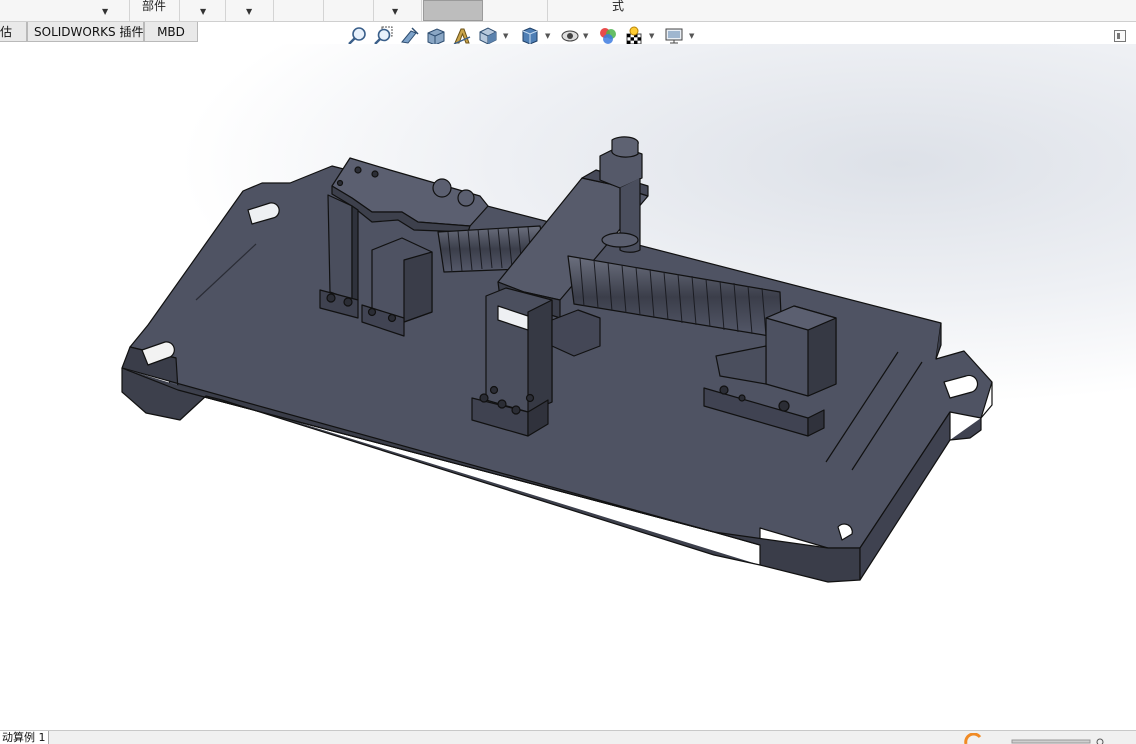  Describe the element at coordinates (1120, 36) in the screenshot. I see `task-pane-toggle-icon` at that location.